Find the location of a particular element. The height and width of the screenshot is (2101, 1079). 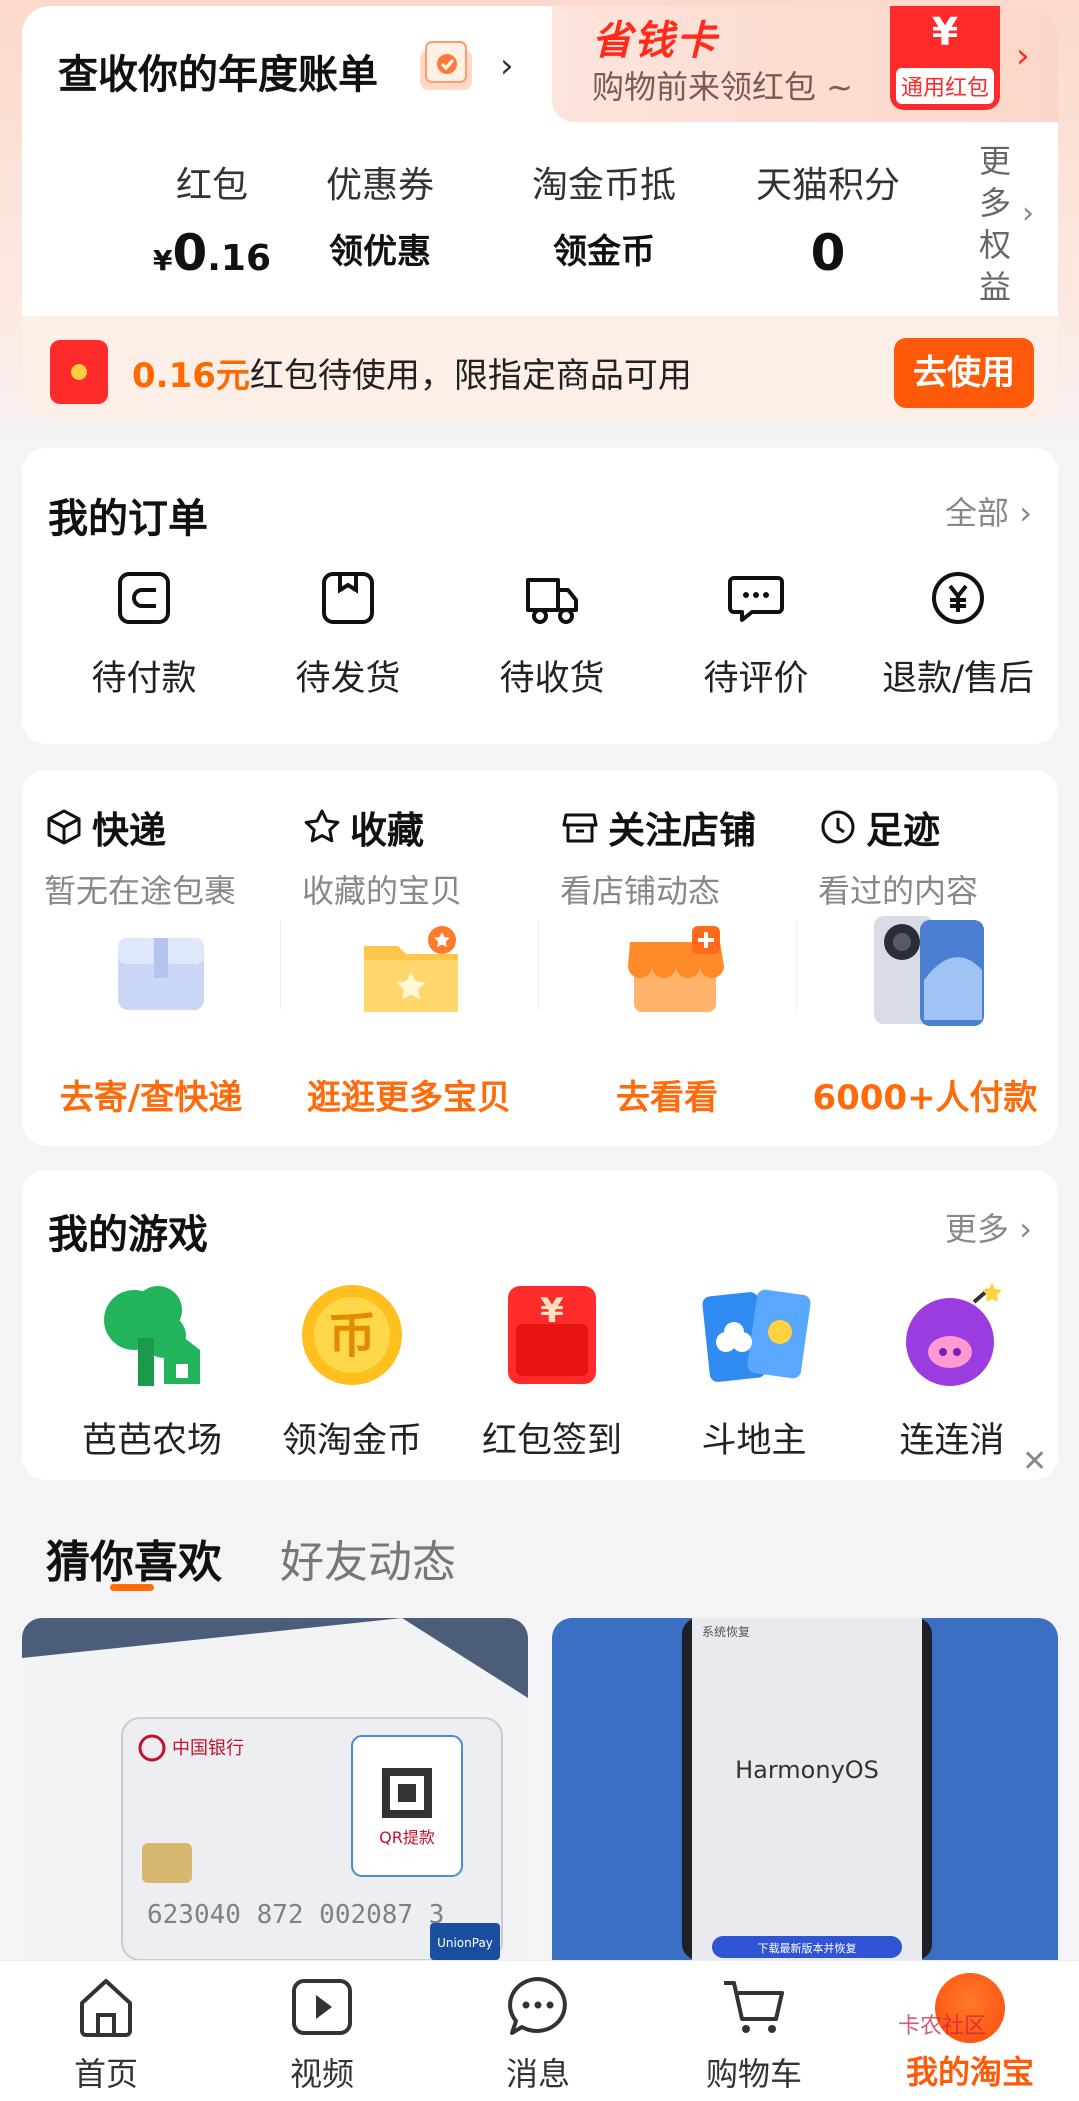

asset-taojinbi: 淘金币抵 领金币 is located at coordinates (604, 214).